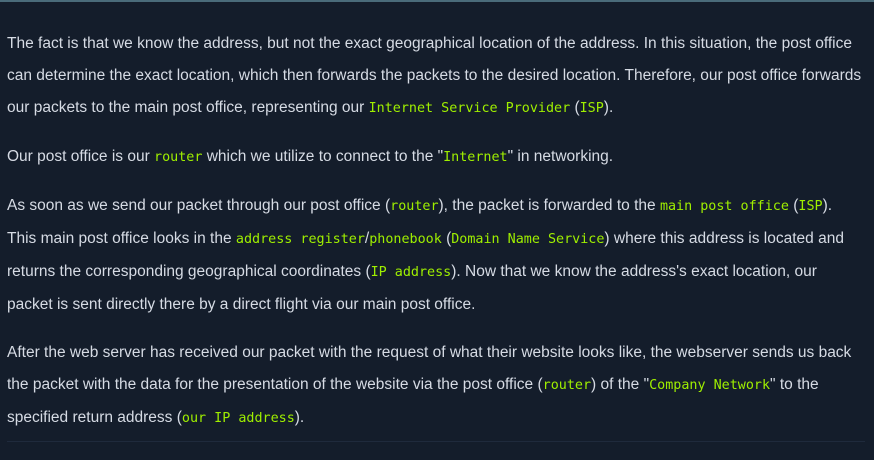  What do you see at coordinates (475, 157) in the screenshot?
I see `inline-code: Internet` at bounding box center [475, 157].